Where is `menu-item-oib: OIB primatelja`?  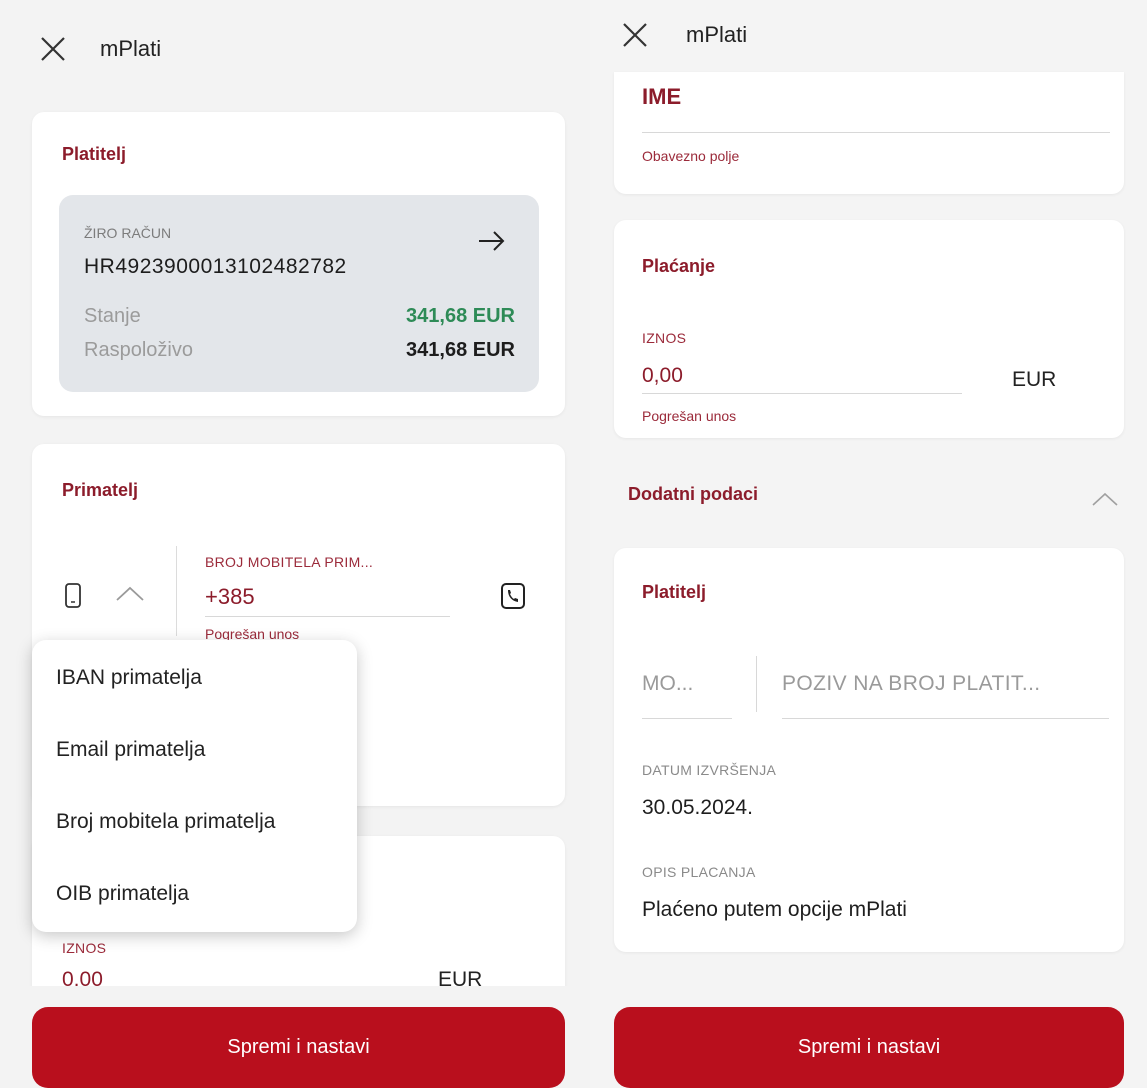 menu-item-oib: OIB primatelja is located at coordinates (122, 894).